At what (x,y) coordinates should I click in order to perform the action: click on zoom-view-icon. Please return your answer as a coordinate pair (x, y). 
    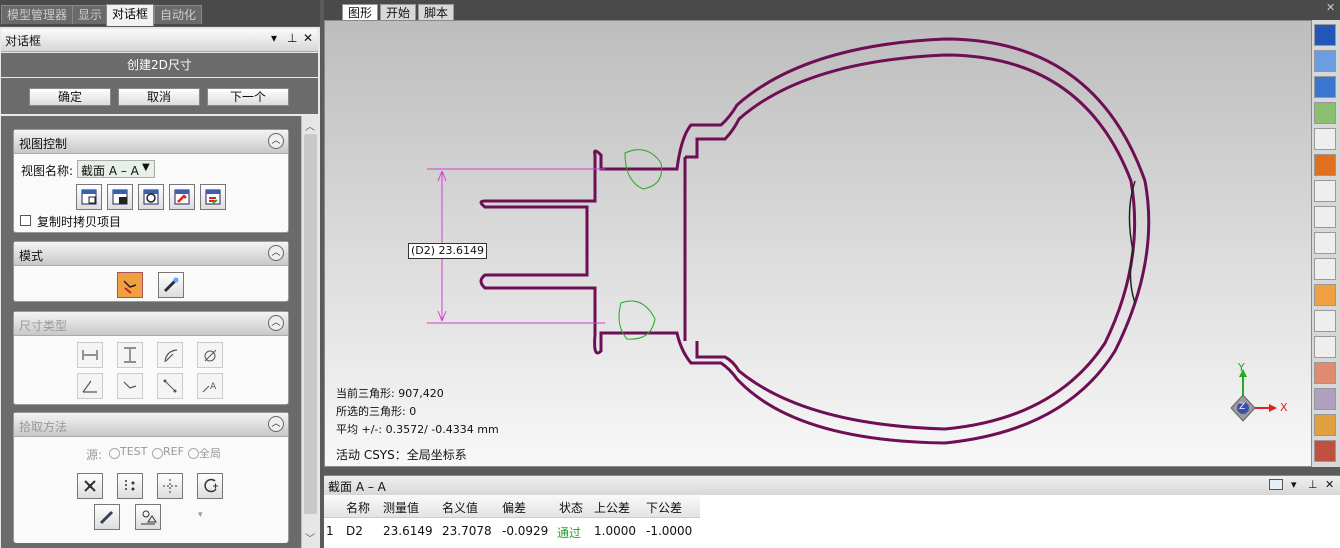
    Looking at the image, I should click on (151, 197).